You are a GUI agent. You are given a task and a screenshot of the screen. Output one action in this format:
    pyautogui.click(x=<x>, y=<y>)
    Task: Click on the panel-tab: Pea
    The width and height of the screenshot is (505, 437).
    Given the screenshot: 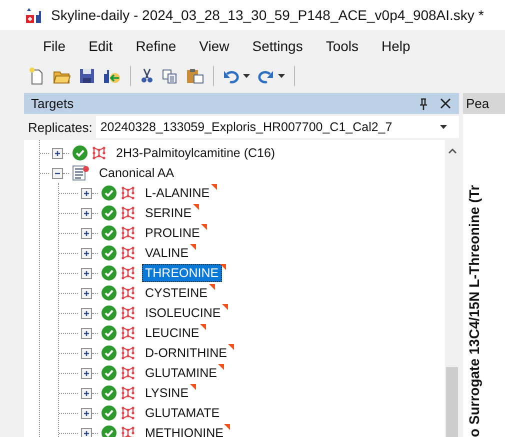 What is the action you would take?
    pyautogui.click(x=484, y=103)
    